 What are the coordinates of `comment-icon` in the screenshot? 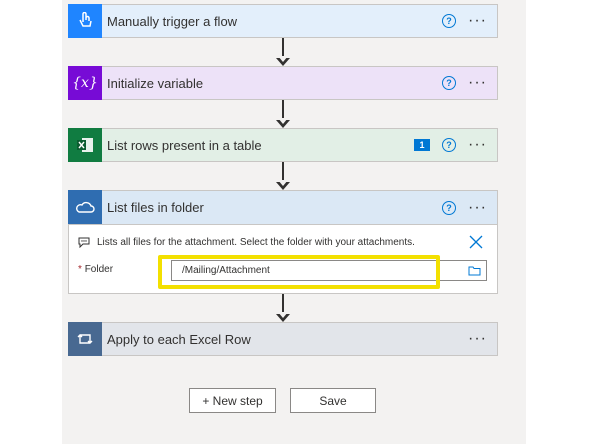 It's located at (84, 242).